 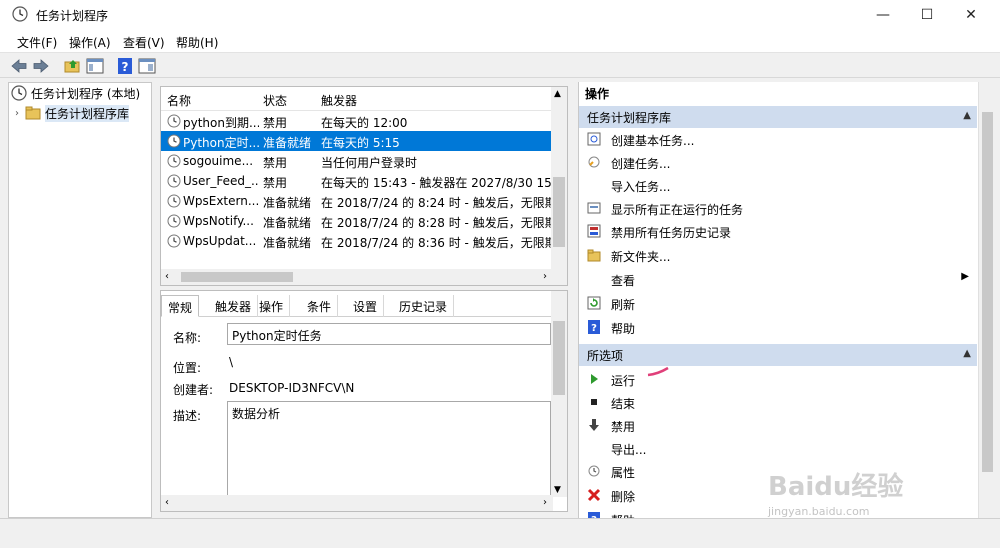 I want to click on tab-conditions: 条件, so click(x=320, y=306).